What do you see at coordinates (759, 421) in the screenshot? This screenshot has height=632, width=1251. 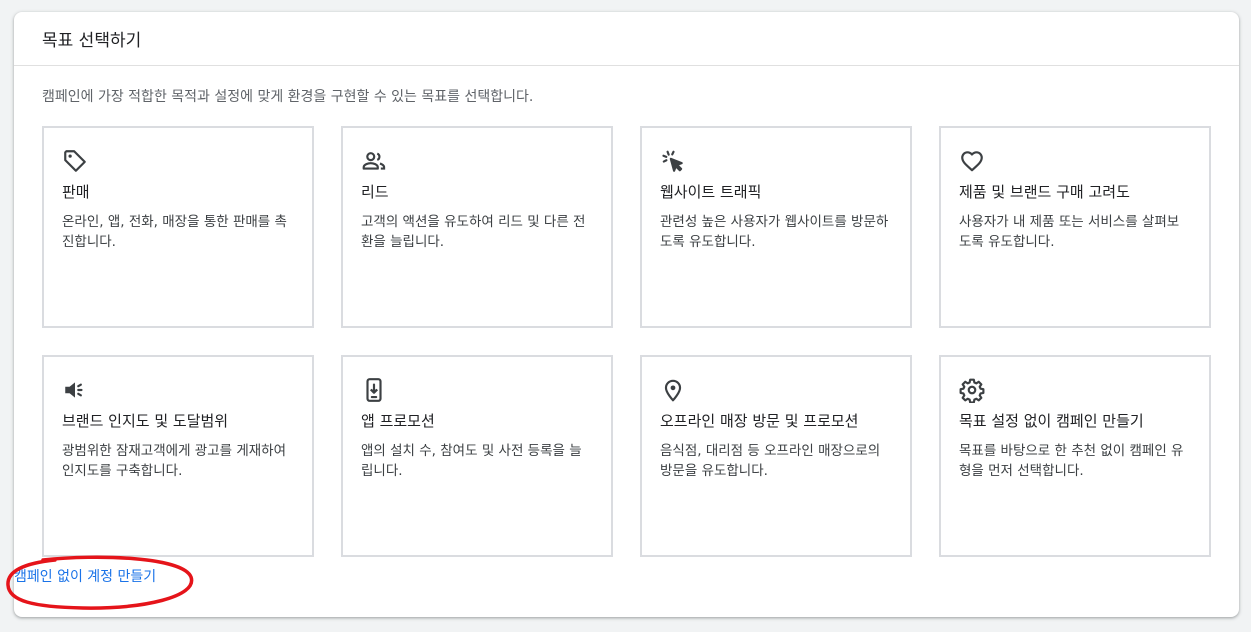 I see `goal-tile-title: 오프라인 매장 방문 및 프로모션` at bounding box center [759, 421].